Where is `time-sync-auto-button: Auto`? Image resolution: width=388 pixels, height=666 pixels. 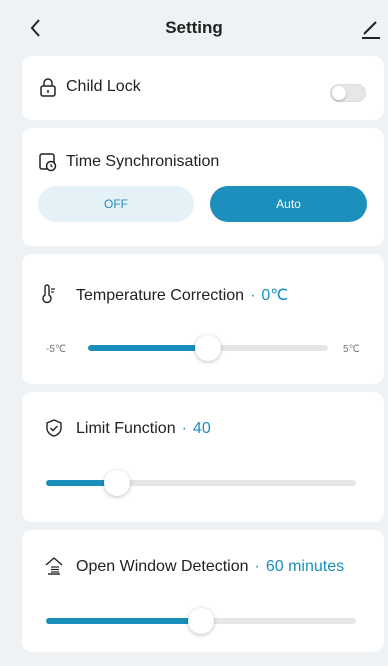
time-sync-auto-button: Auto is located at coordinates (288, 204).